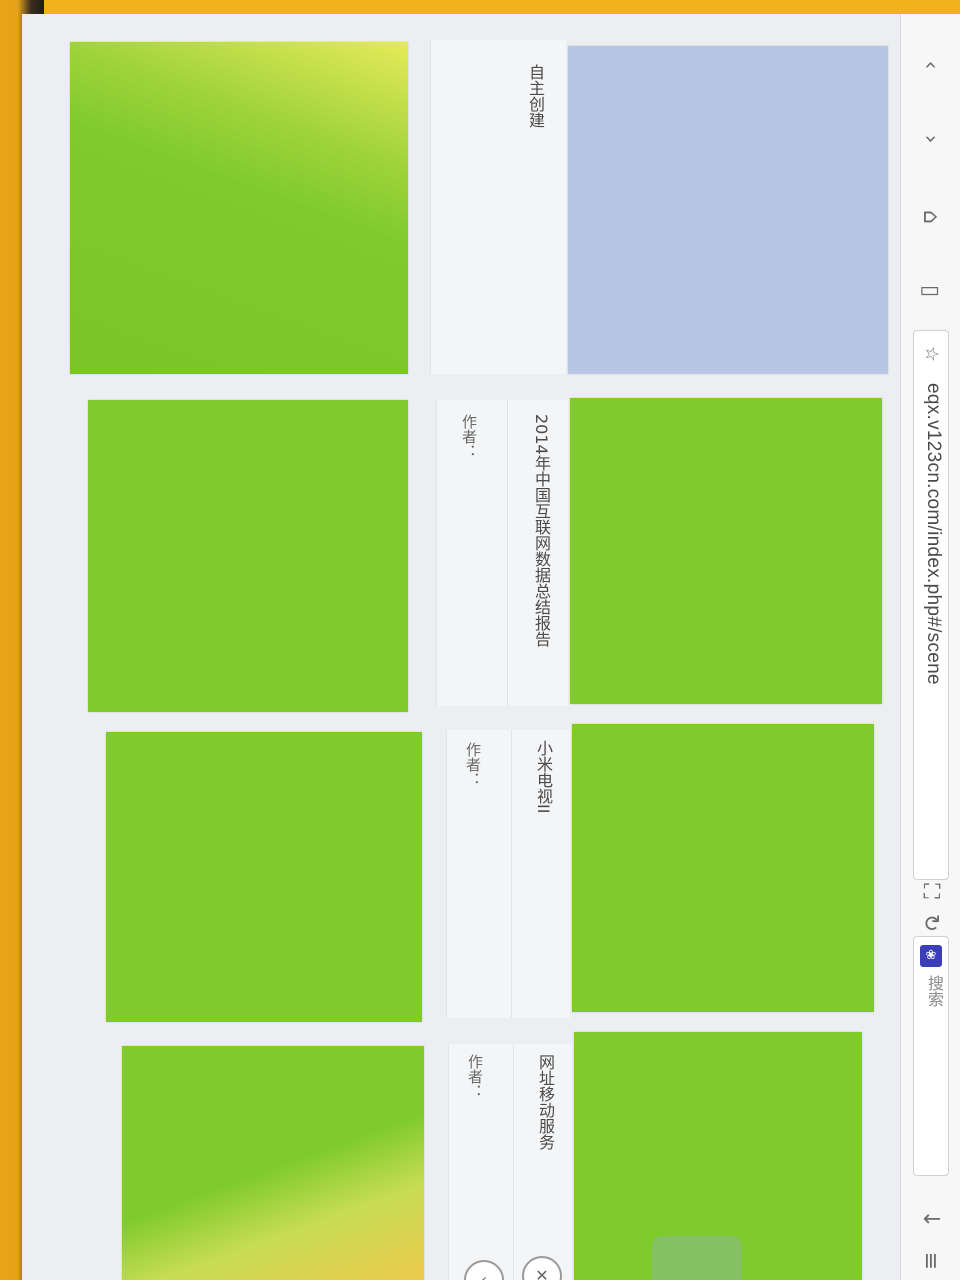 Image resolution: width=960 pixels, height=1280 pixels. I want to click on create-scene-label: 自主创建, so click(535, 96).